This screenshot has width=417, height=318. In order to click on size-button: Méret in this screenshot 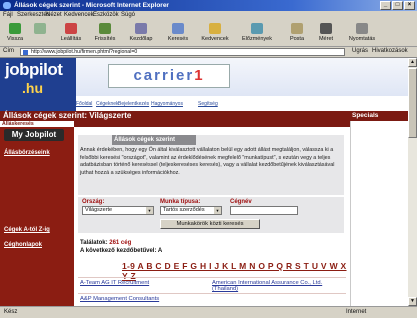, I will do `click(326, 32)`.